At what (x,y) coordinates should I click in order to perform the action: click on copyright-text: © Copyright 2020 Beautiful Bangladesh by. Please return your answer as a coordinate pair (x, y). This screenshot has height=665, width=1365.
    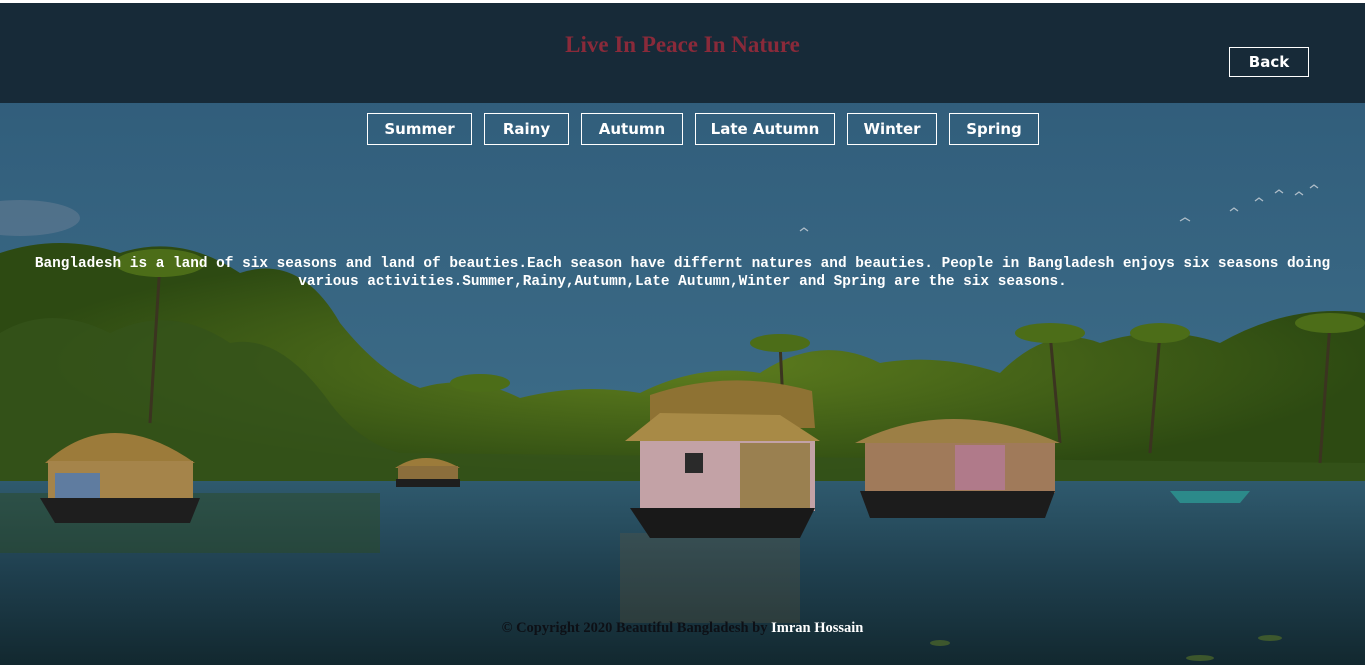
    Looking at the image, I should click on (636, 628).